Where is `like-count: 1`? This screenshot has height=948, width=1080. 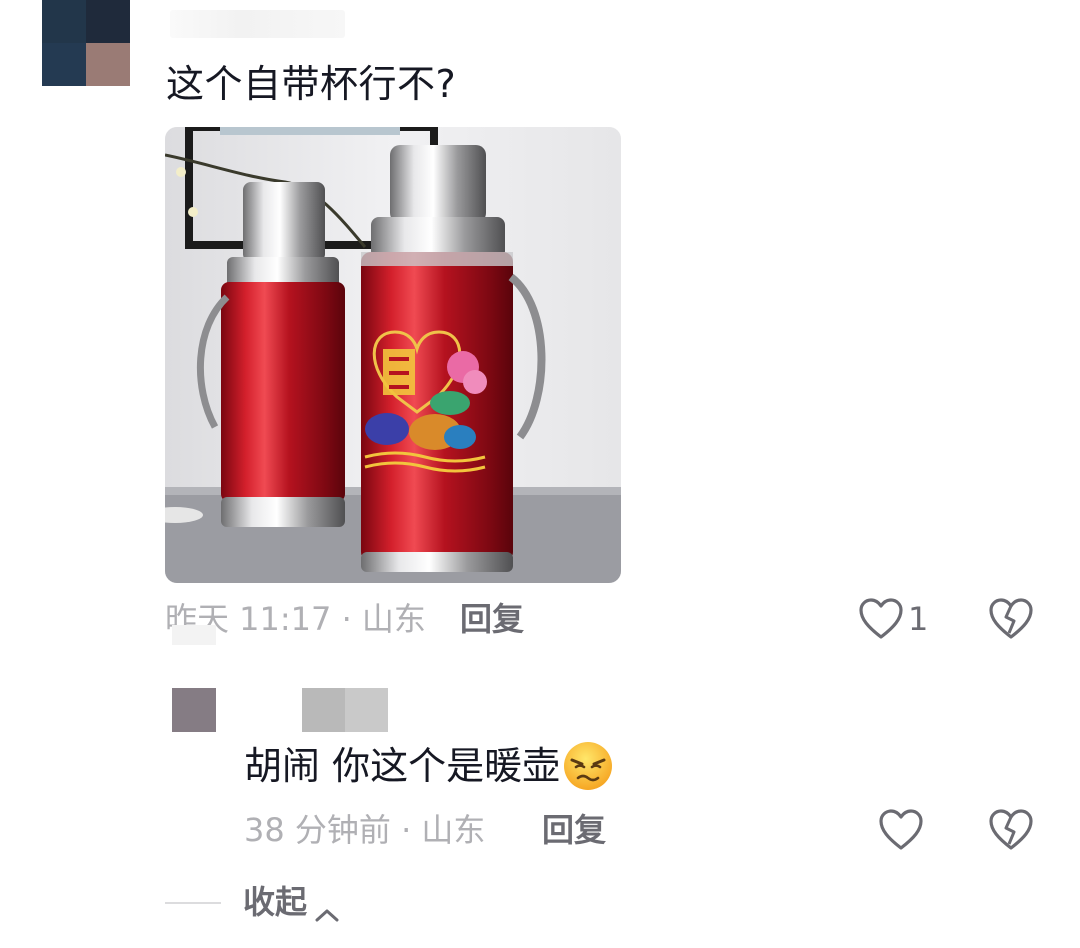 like-count: 1 is located at coordinates (918, 619).